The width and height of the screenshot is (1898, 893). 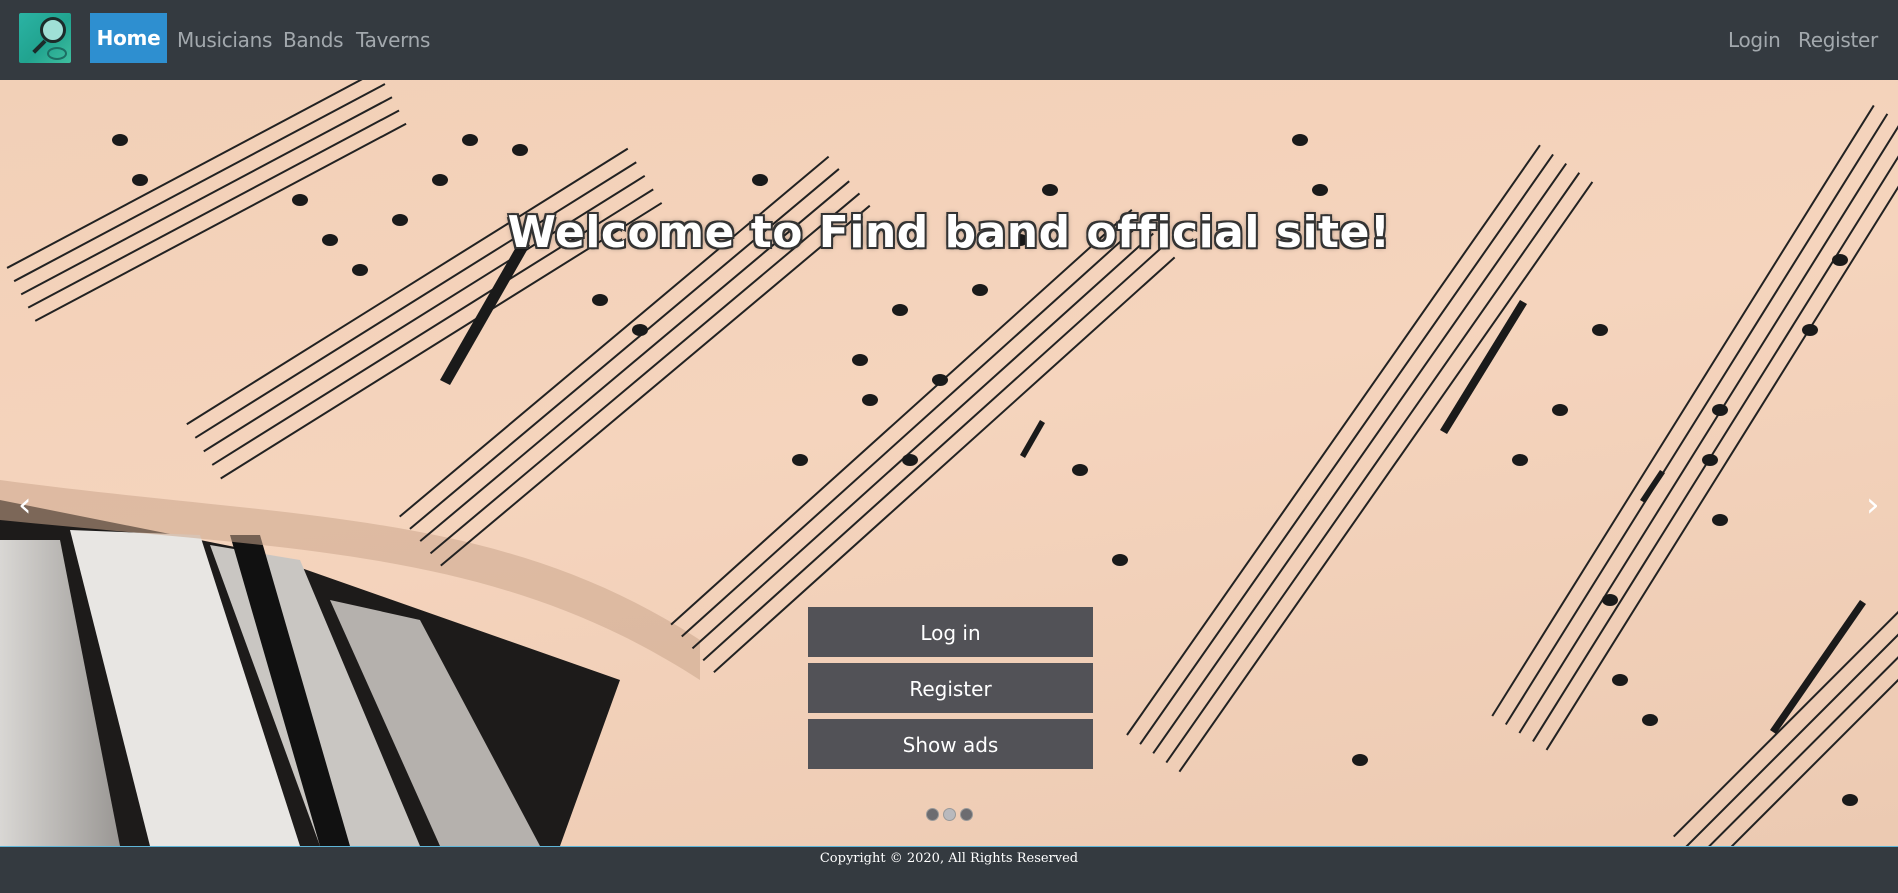 What do you see at coordinates (1754, 40) in the screenshot?
I see `nav-login-link: Login` at bounding box center [1754, 40].